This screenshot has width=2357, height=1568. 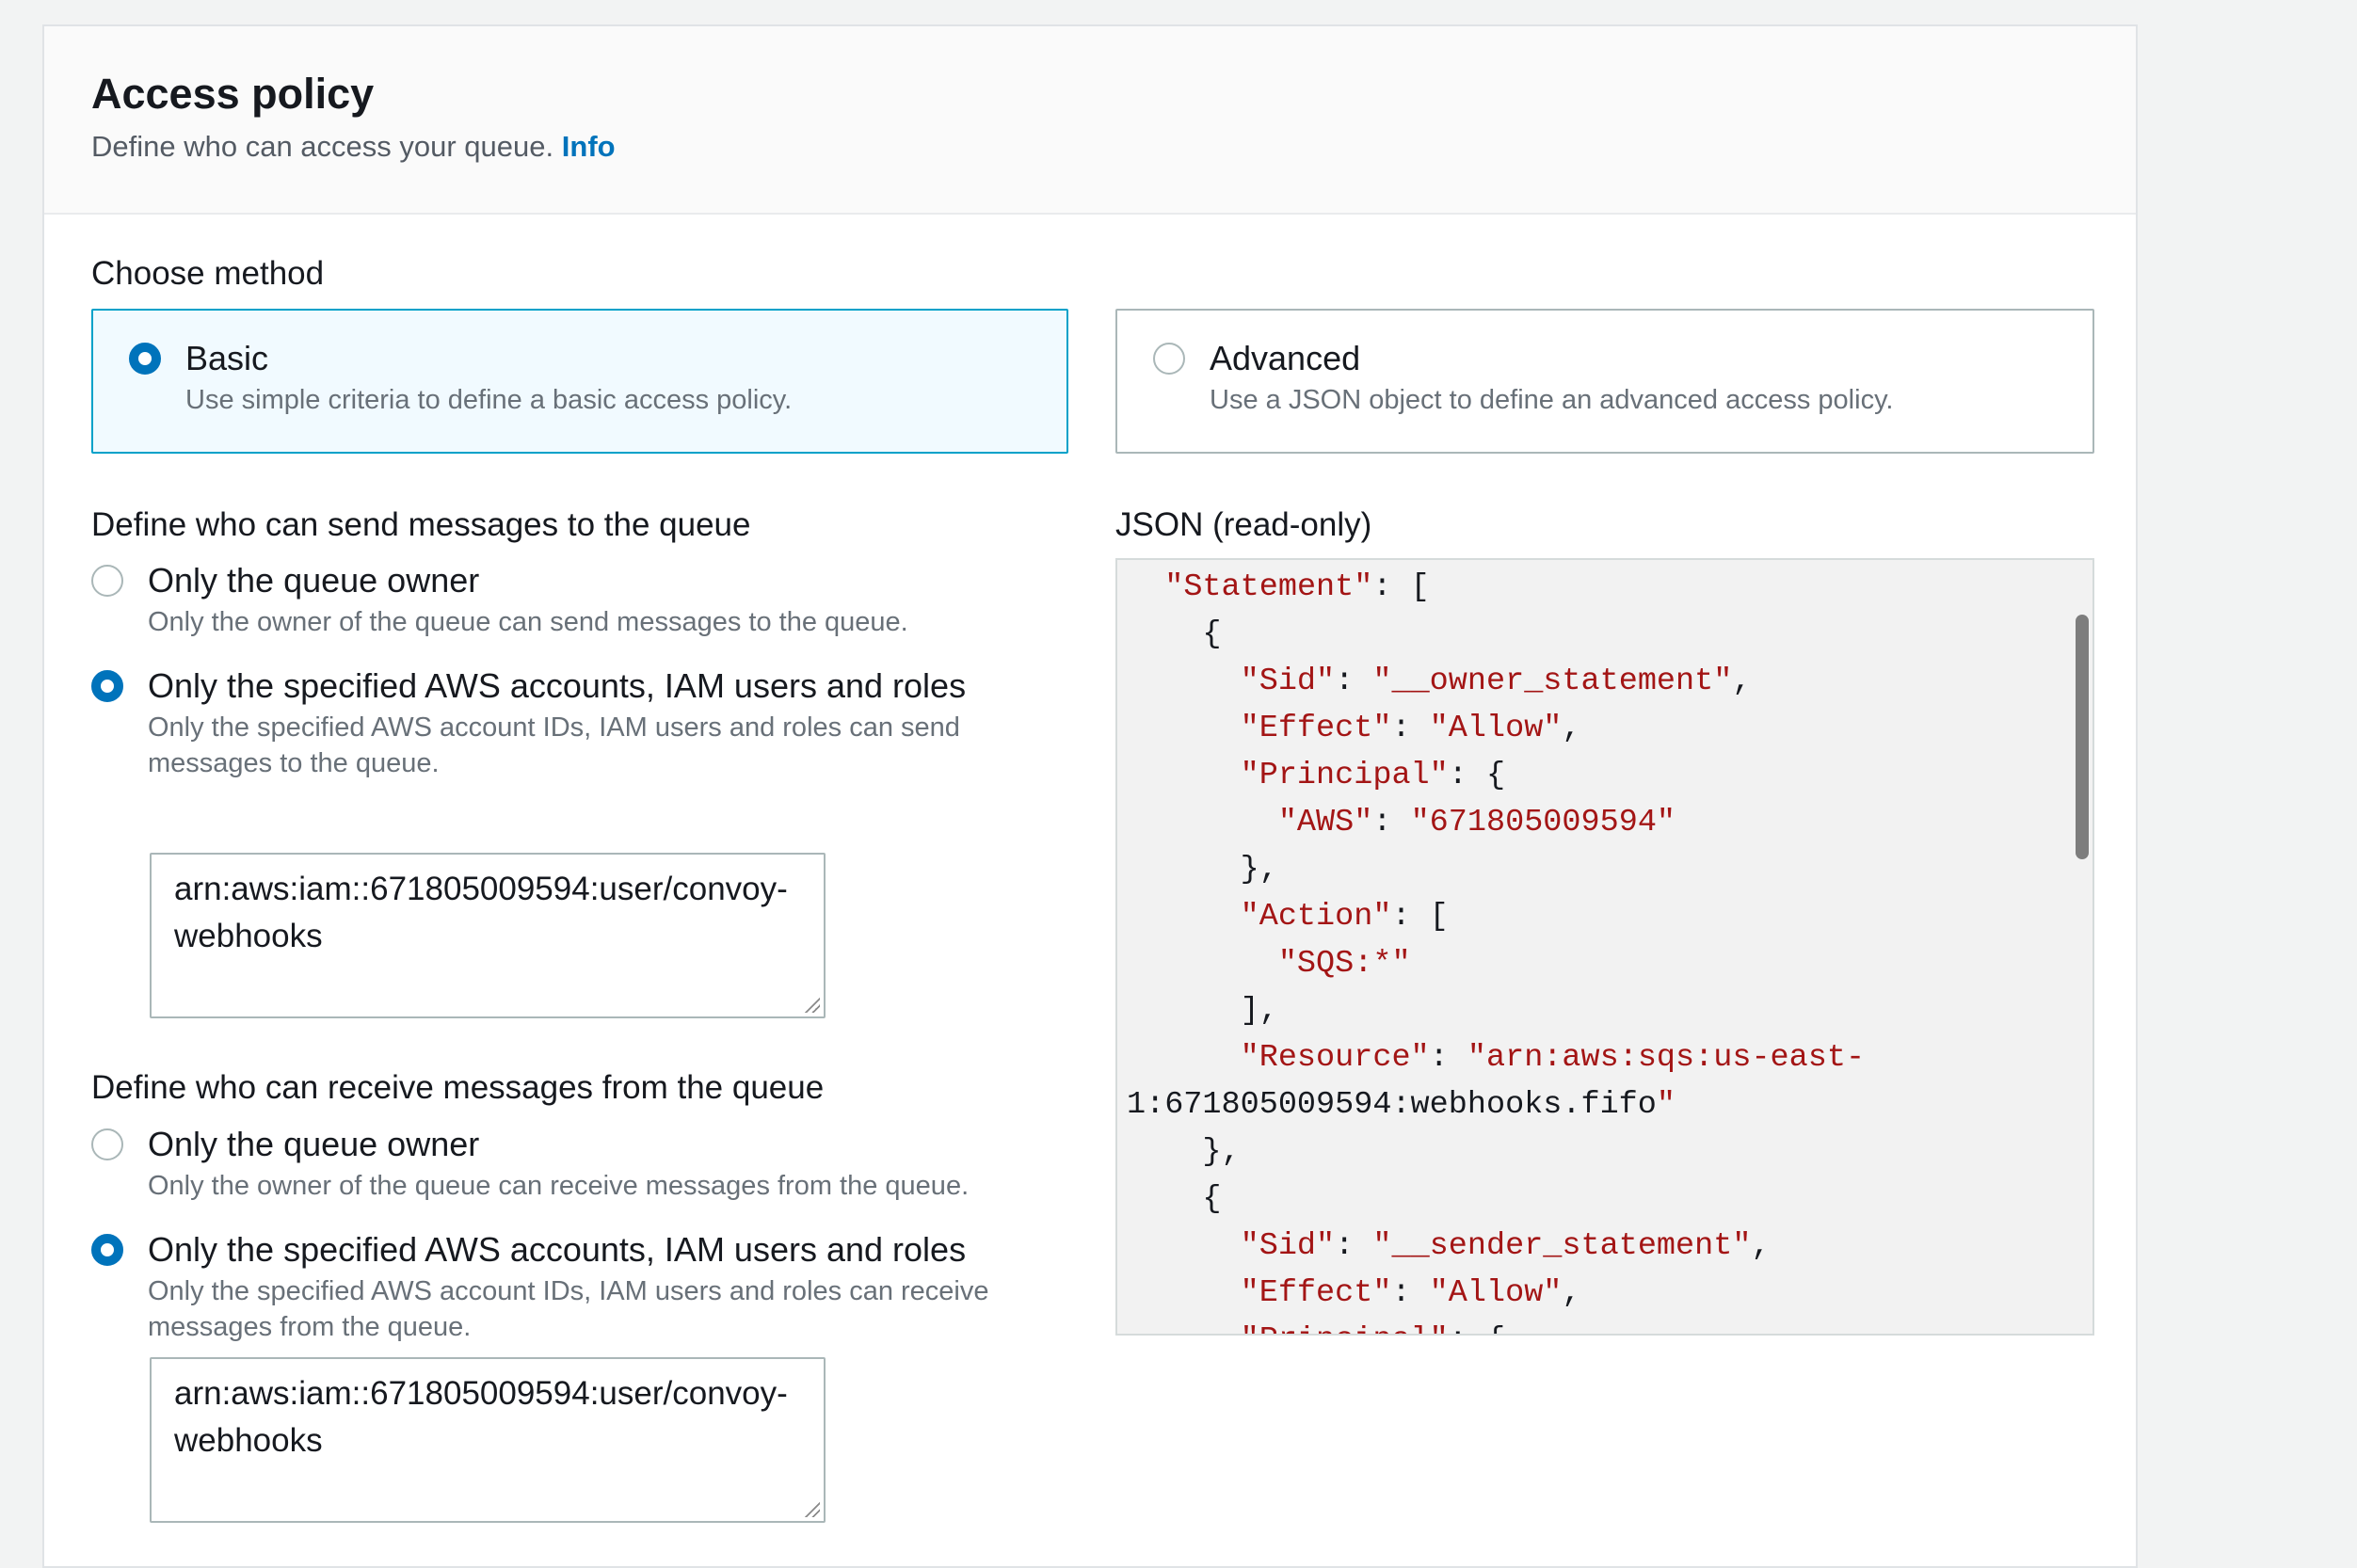 I want to click on send-owner-title: Only the queue owner, so click(x=313, y=580).